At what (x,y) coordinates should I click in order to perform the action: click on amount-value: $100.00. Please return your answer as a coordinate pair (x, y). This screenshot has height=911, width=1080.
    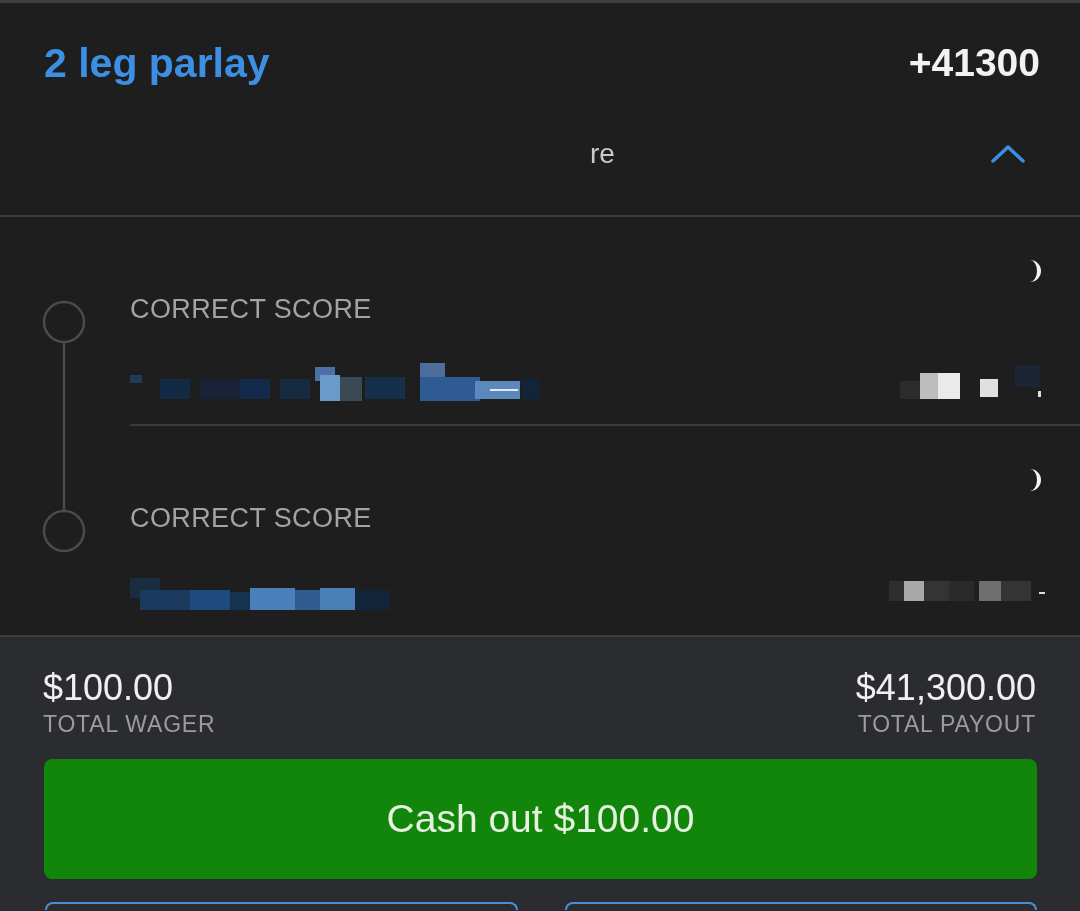
    Looking at the image, I should click on (108, 688).